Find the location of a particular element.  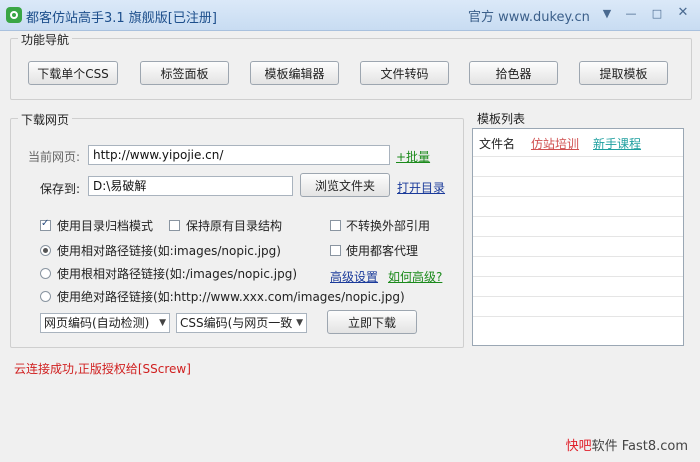

batch-link: +批量 is located at coordinates (413, 156).